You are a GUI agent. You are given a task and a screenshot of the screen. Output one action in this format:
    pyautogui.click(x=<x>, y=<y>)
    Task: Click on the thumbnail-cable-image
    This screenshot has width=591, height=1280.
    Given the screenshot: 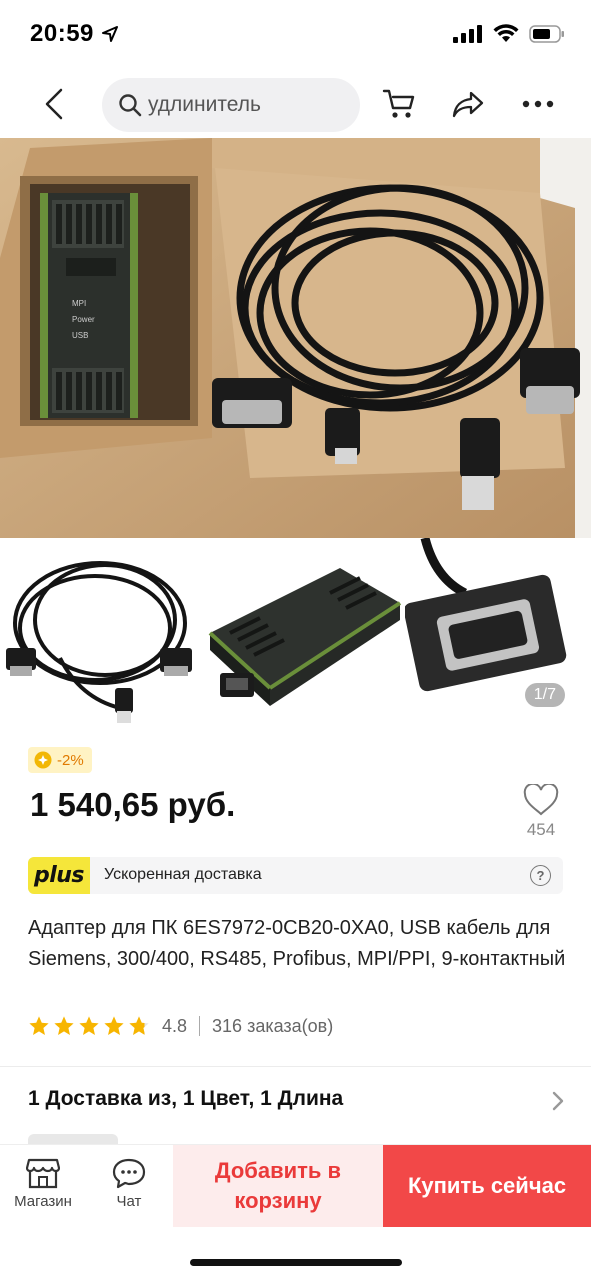 What is the action you would take?
    pyautogui.click(x=99, y=642)
    